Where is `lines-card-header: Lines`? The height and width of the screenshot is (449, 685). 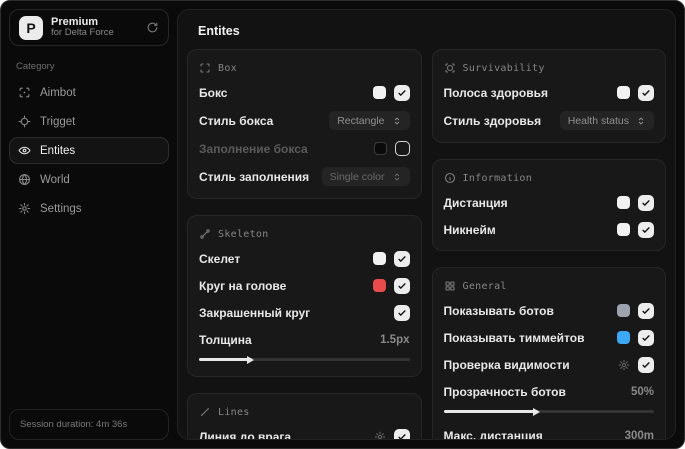 lines-card-header: Lines is located at coordinates (304, 412).